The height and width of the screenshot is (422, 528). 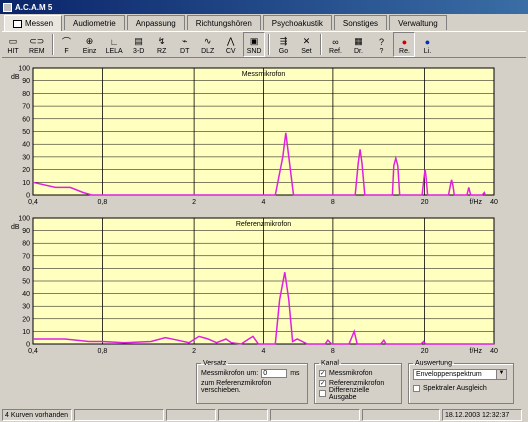 What do you see at coordinates (34, 7) in the screenshot?
I see `window-title: A.C.A.M 5` at bounding box center [34, 7].